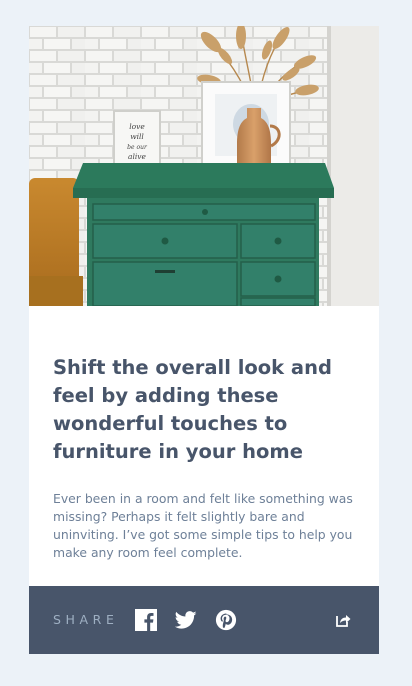  What do you see at coordinates (137, 136) in the screenshot?
I see `frame-word-2: will` at bounding box center [137, 136].